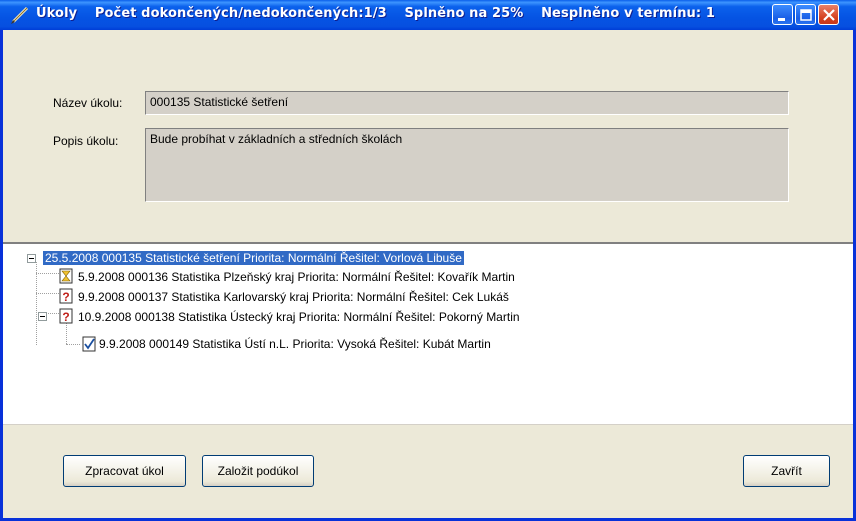 The image size is (856, 521). Describe the element at coordinates (57, 13) in the screenshot. I see `title-app-name: Úkoly` at that location.